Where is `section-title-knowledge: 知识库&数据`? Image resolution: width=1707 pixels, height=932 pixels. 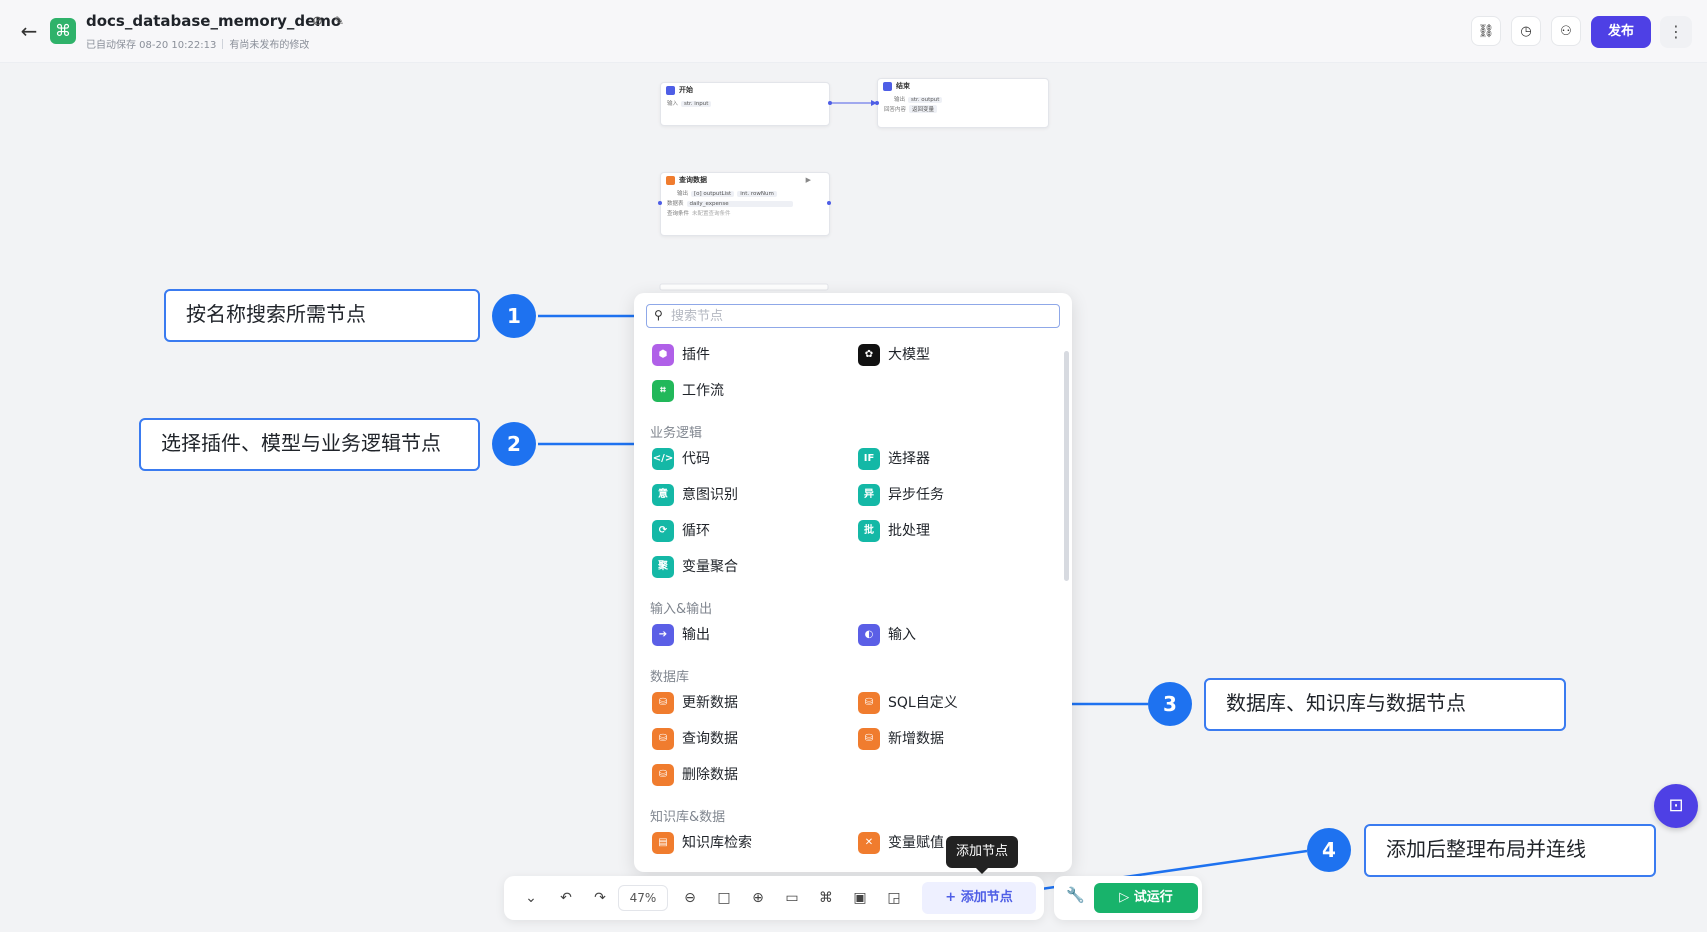 section-title-knowledge: 知识库&数据 is located at coordinates (688, 817).